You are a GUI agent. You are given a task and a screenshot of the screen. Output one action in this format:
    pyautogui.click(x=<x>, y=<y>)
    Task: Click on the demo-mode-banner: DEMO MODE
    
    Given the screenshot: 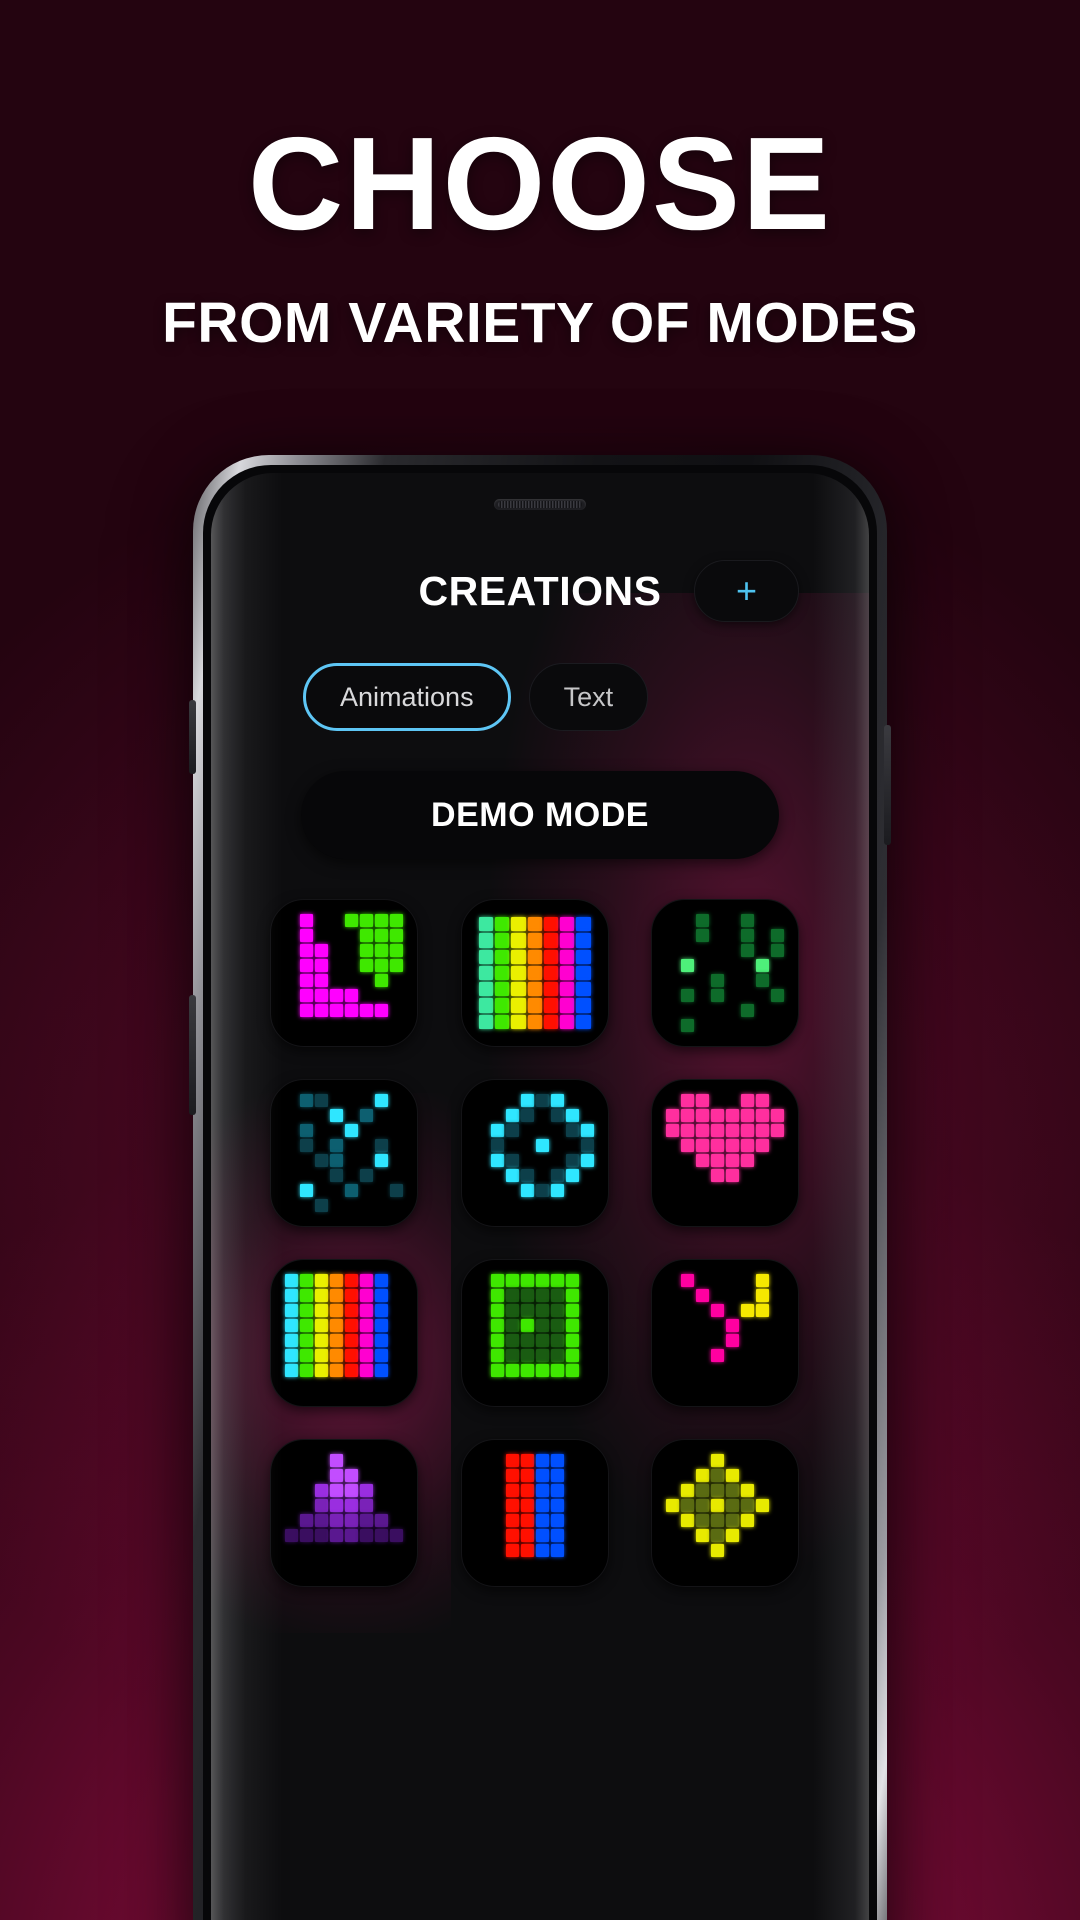 What is the action you would take?
    pyautogui.click(x=540, y=815)
    